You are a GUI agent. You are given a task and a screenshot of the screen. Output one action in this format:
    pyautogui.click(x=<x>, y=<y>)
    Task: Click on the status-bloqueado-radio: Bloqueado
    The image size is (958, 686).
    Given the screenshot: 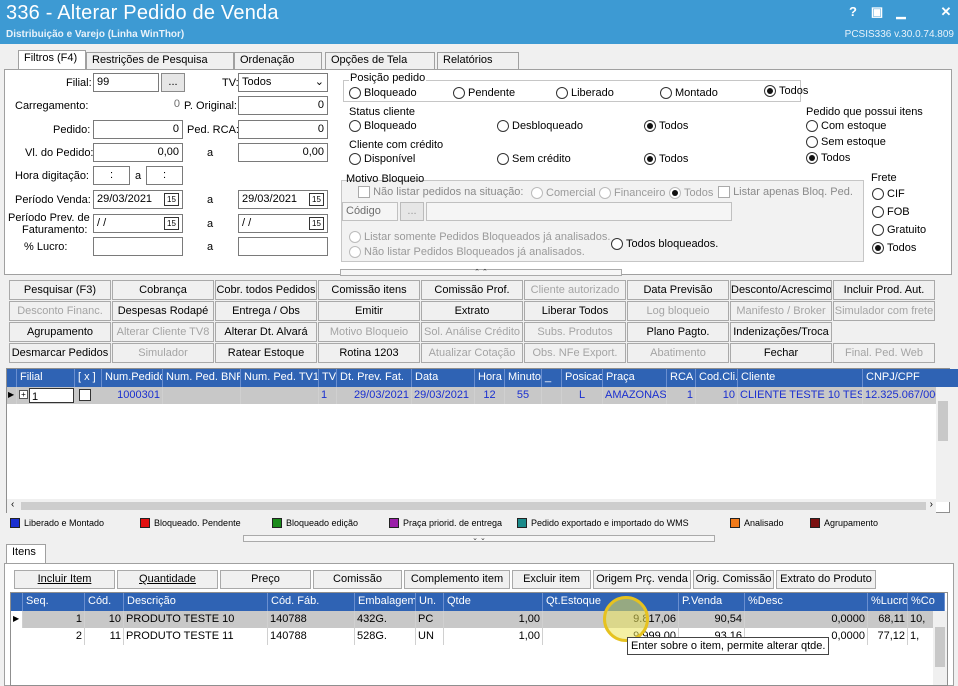 What is the action you would take?
    pyautogui.click(x=383, y=126)
    